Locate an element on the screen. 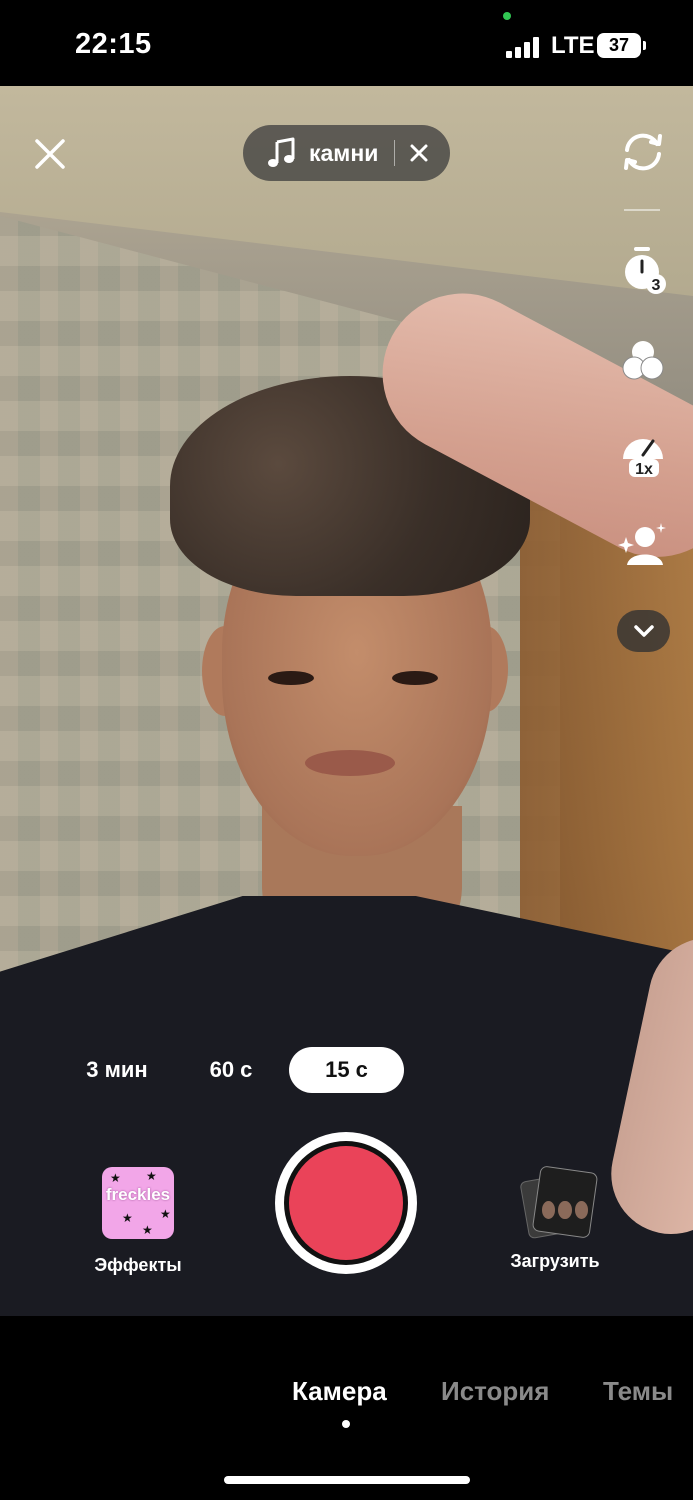  upload-label: Загрузить is located at coordinates (555, 1261).